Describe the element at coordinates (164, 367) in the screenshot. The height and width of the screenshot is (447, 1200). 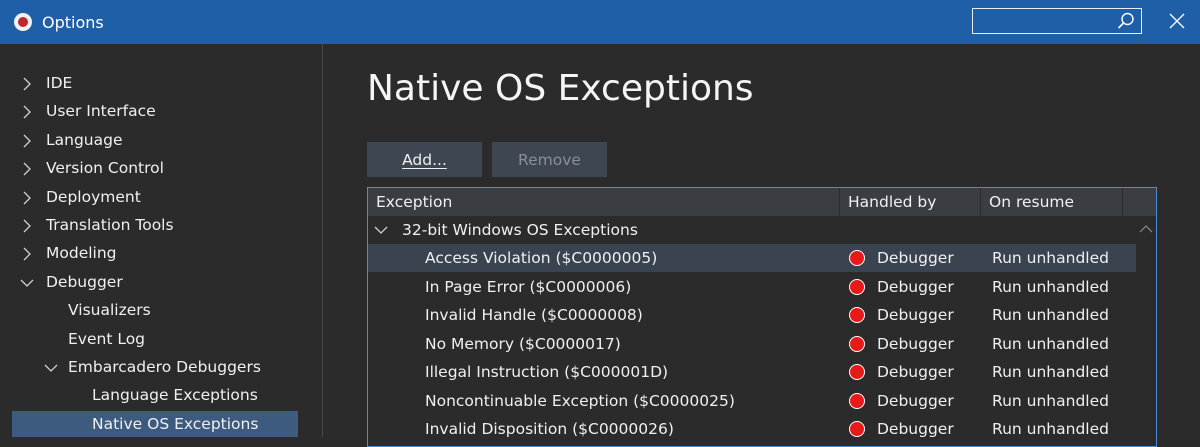
I see `sidebar-item-label: Embarcadero Debuggers` at that location.